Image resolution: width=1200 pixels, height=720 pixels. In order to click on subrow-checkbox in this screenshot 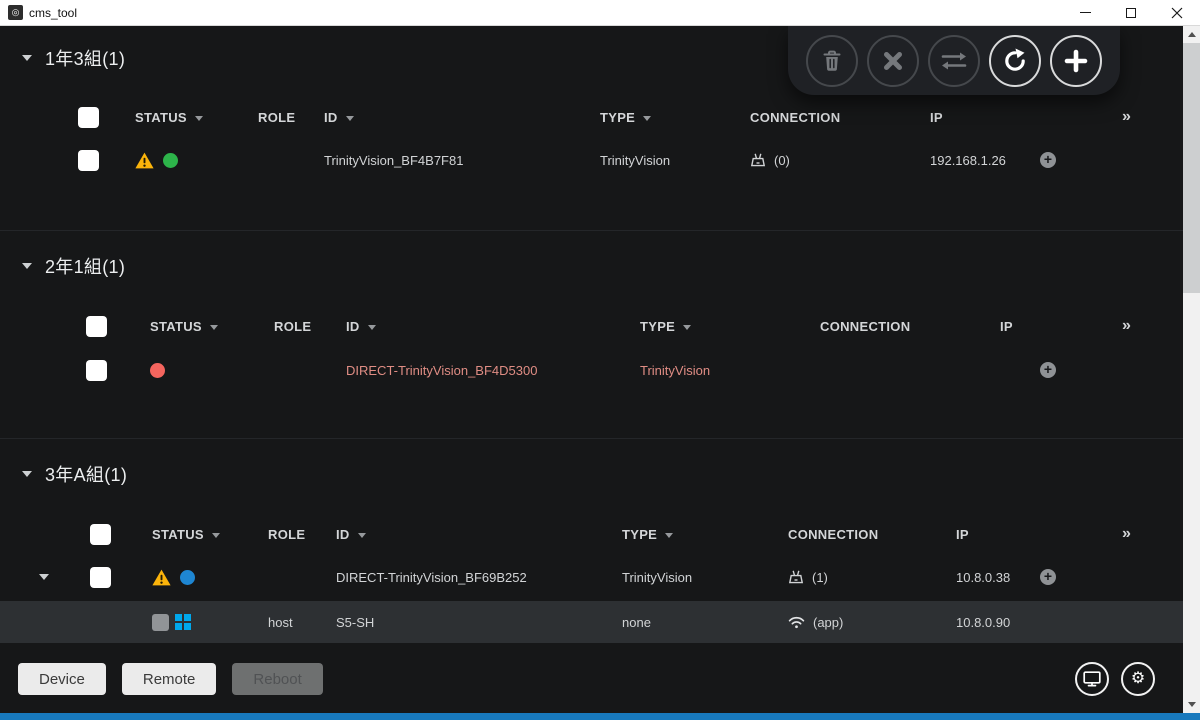, I will do `click(160, 622)`.